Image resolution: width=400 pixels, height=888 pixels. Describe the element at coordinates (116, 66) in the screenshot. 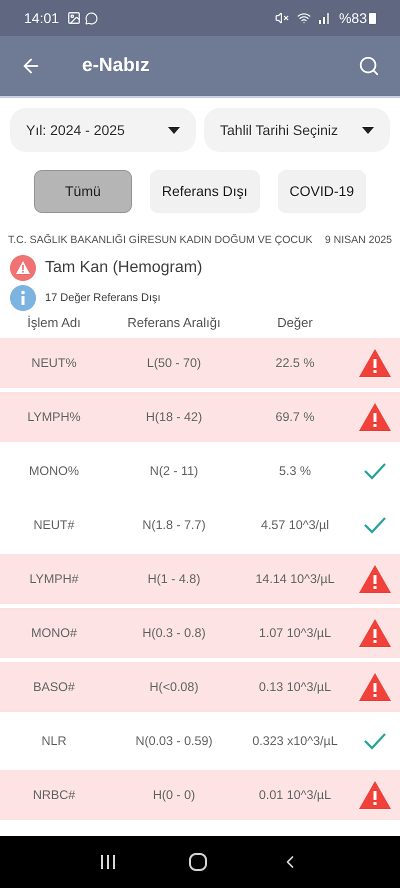

I see `app-title: e-Nabız` at that location.